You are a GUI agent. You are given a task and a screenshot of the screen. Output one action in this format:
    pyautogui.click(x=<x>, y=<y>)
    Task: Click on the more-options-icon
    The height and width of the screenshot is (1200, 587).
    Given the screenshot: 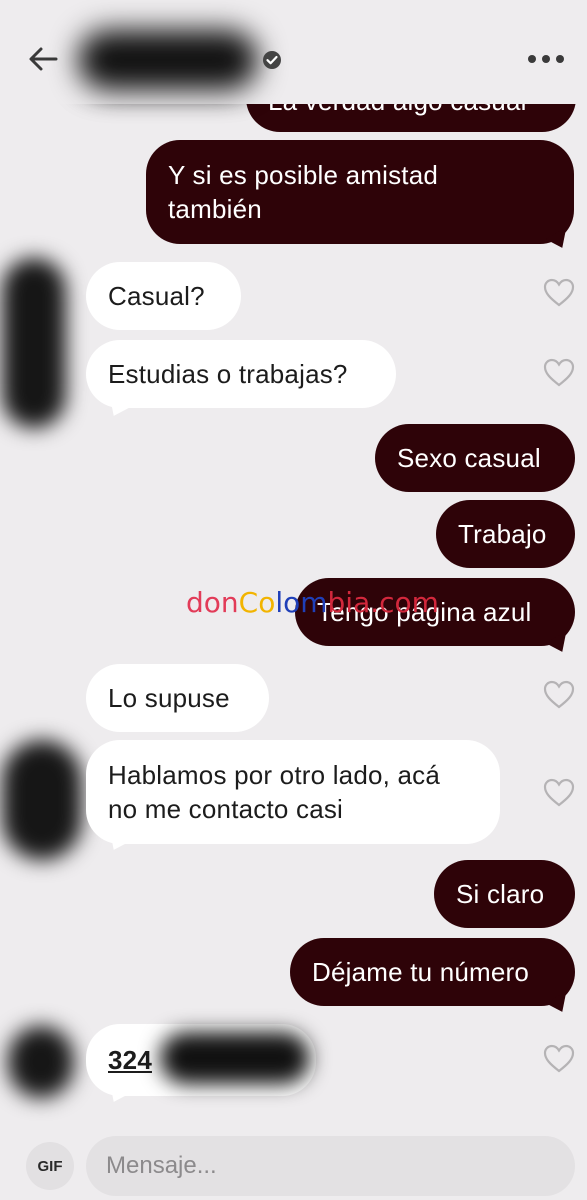 What is the action you would take?
    pyautogui.click(x=546, y=59)
    